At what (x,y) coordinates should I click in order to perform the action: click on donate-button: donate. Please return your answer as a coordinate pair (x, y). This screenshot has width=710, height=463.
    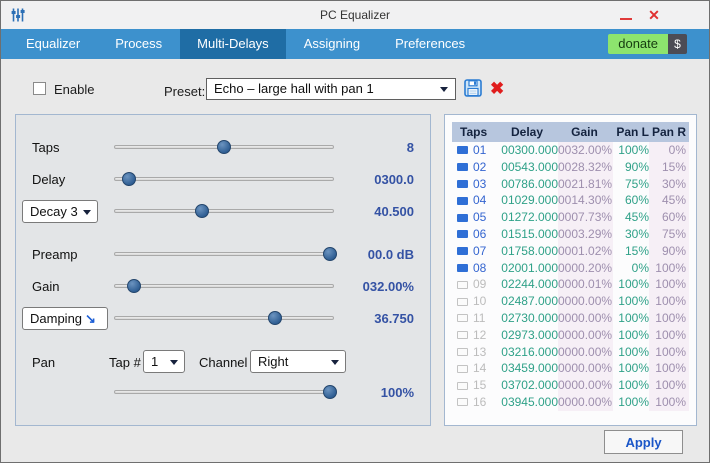
    Looking at the image, I should click on (638, 44).